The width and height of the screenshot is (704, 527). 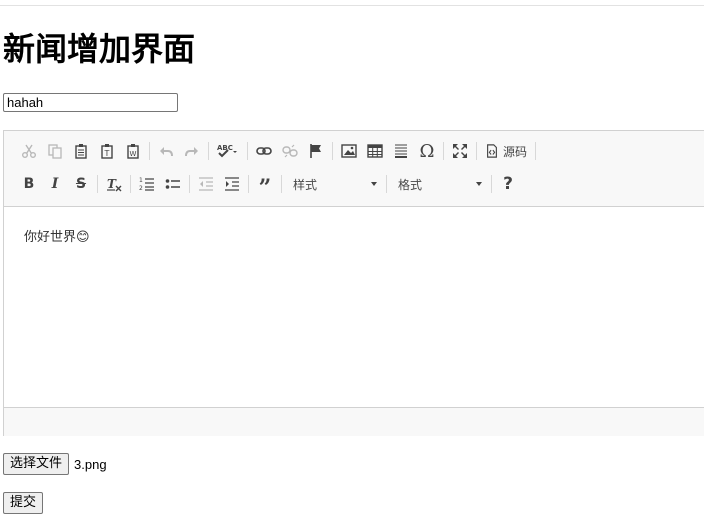 I want to click on unlink-icon, so click(x=290, y=151).